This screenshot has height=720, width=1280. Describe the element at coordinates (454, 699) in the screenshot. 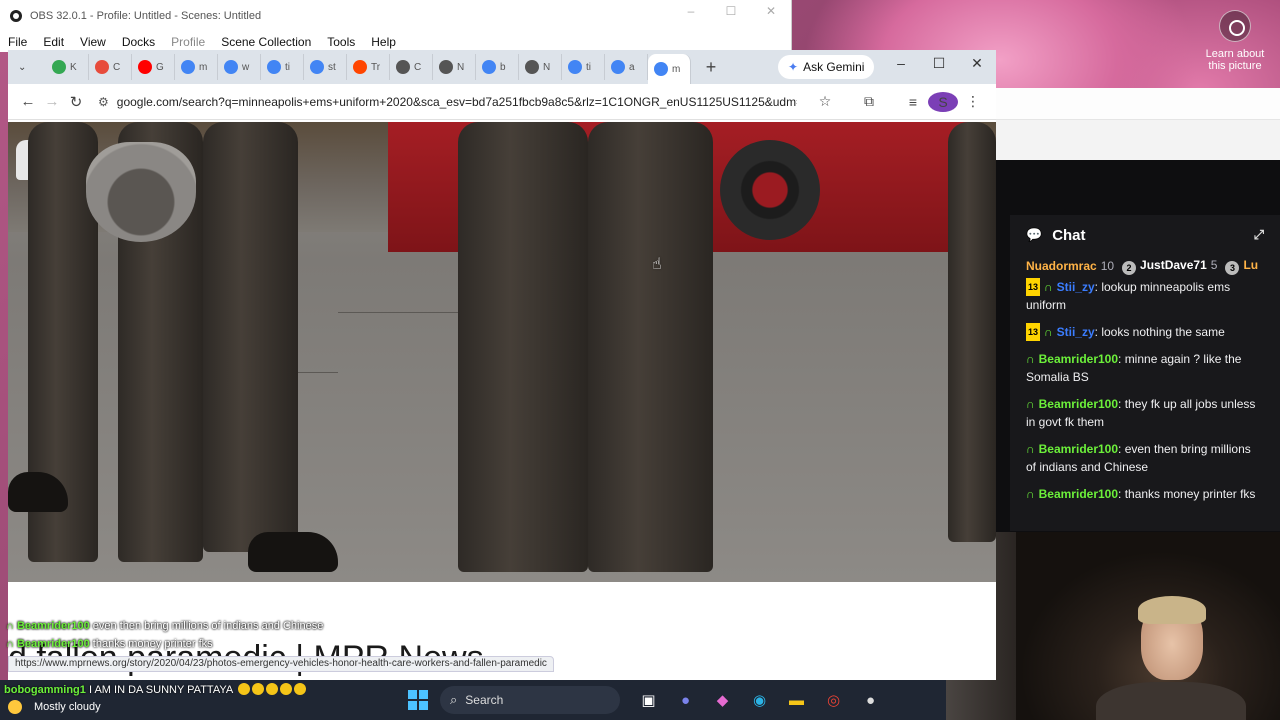

I see `search-icon: ⌕` at that location.